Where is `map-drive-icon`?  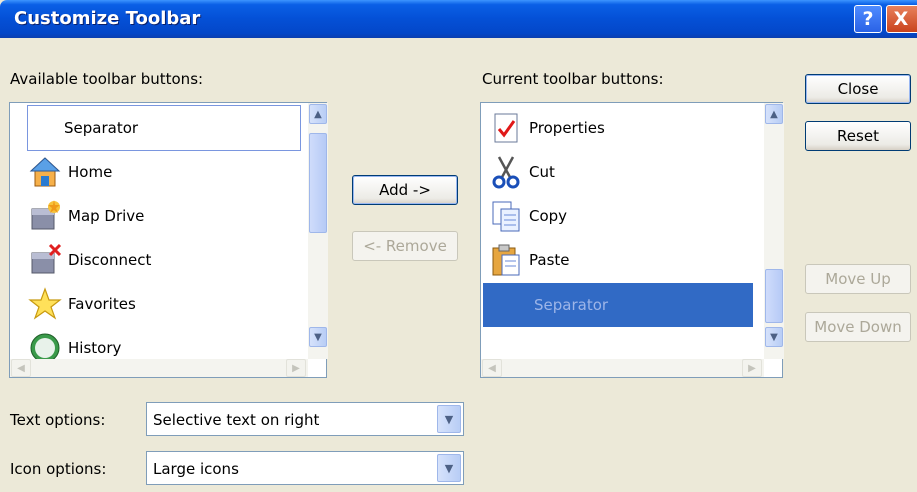
map-drive-icon is located at coordinates (45, 216).